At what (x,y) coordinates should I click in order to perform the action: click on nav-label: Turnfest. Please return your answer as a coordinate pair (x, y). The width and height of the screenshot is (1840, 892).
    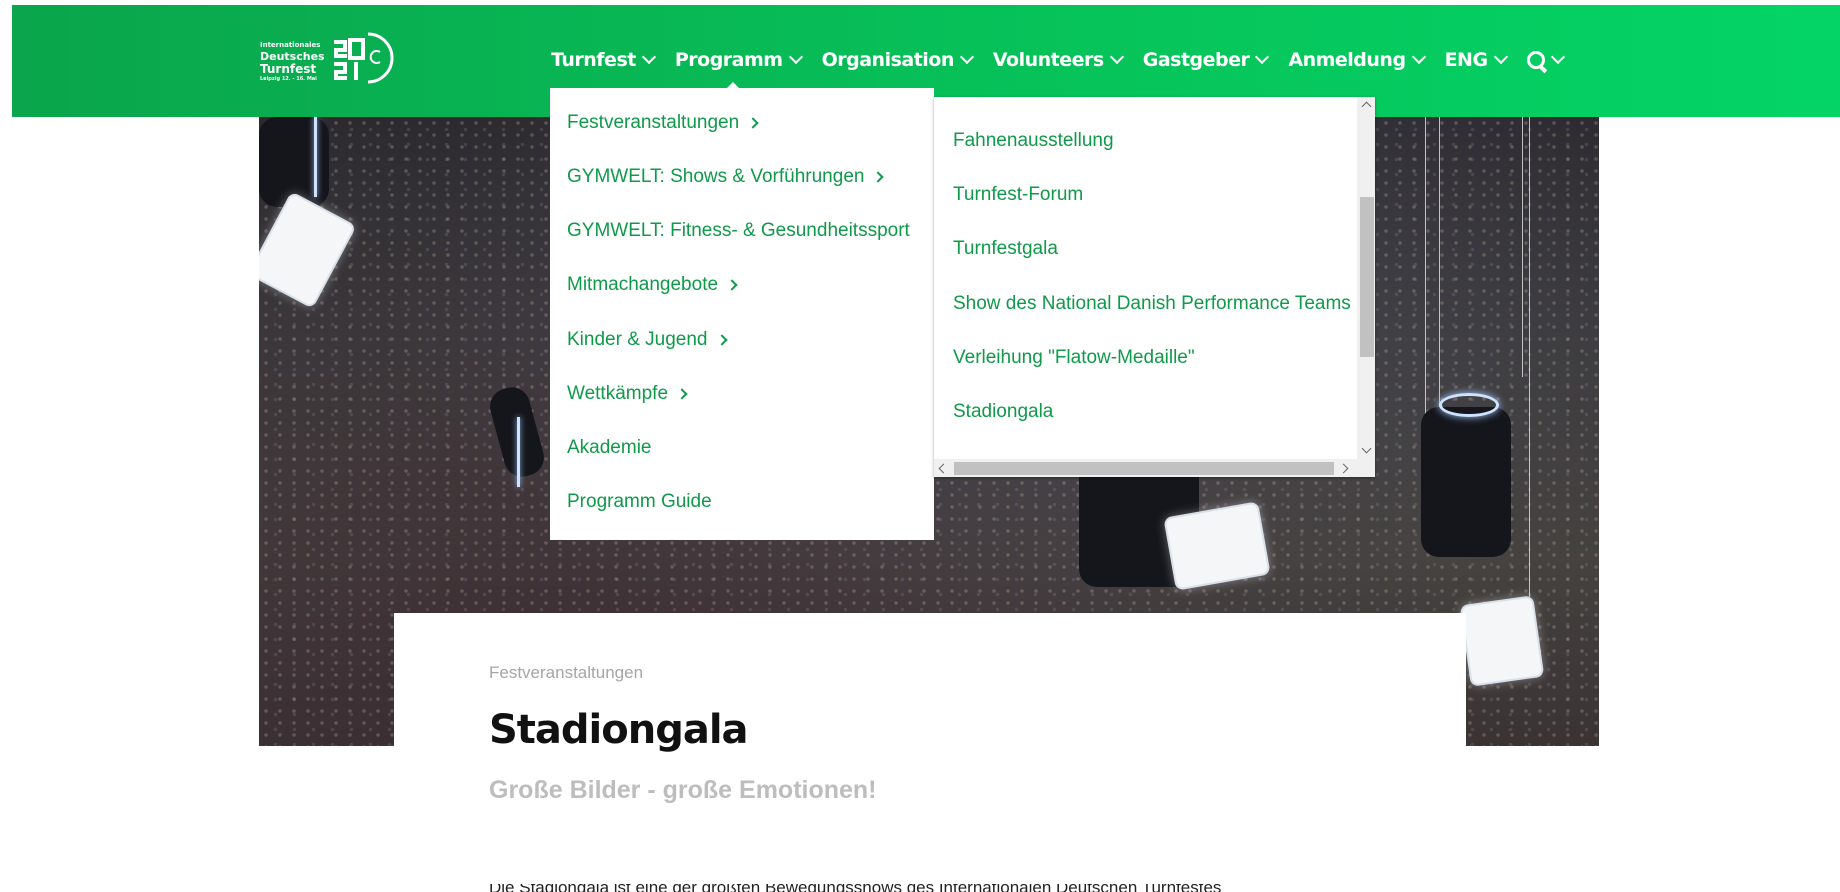
    Looking at the image, I should click on (593, 60).